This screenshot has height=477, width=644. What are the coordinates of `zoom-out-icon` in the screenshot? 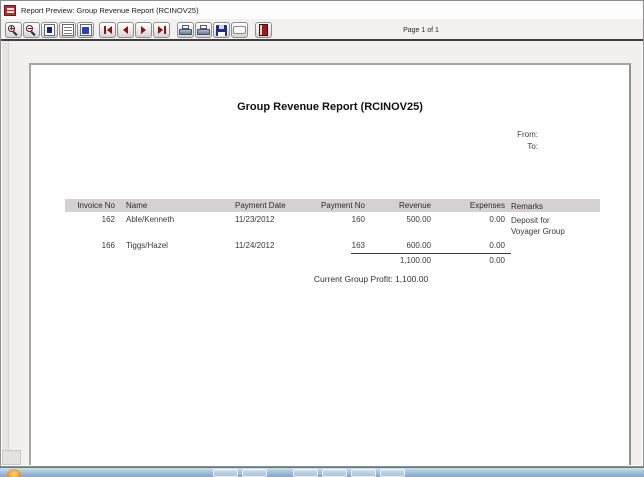 It's located at (31, 30).